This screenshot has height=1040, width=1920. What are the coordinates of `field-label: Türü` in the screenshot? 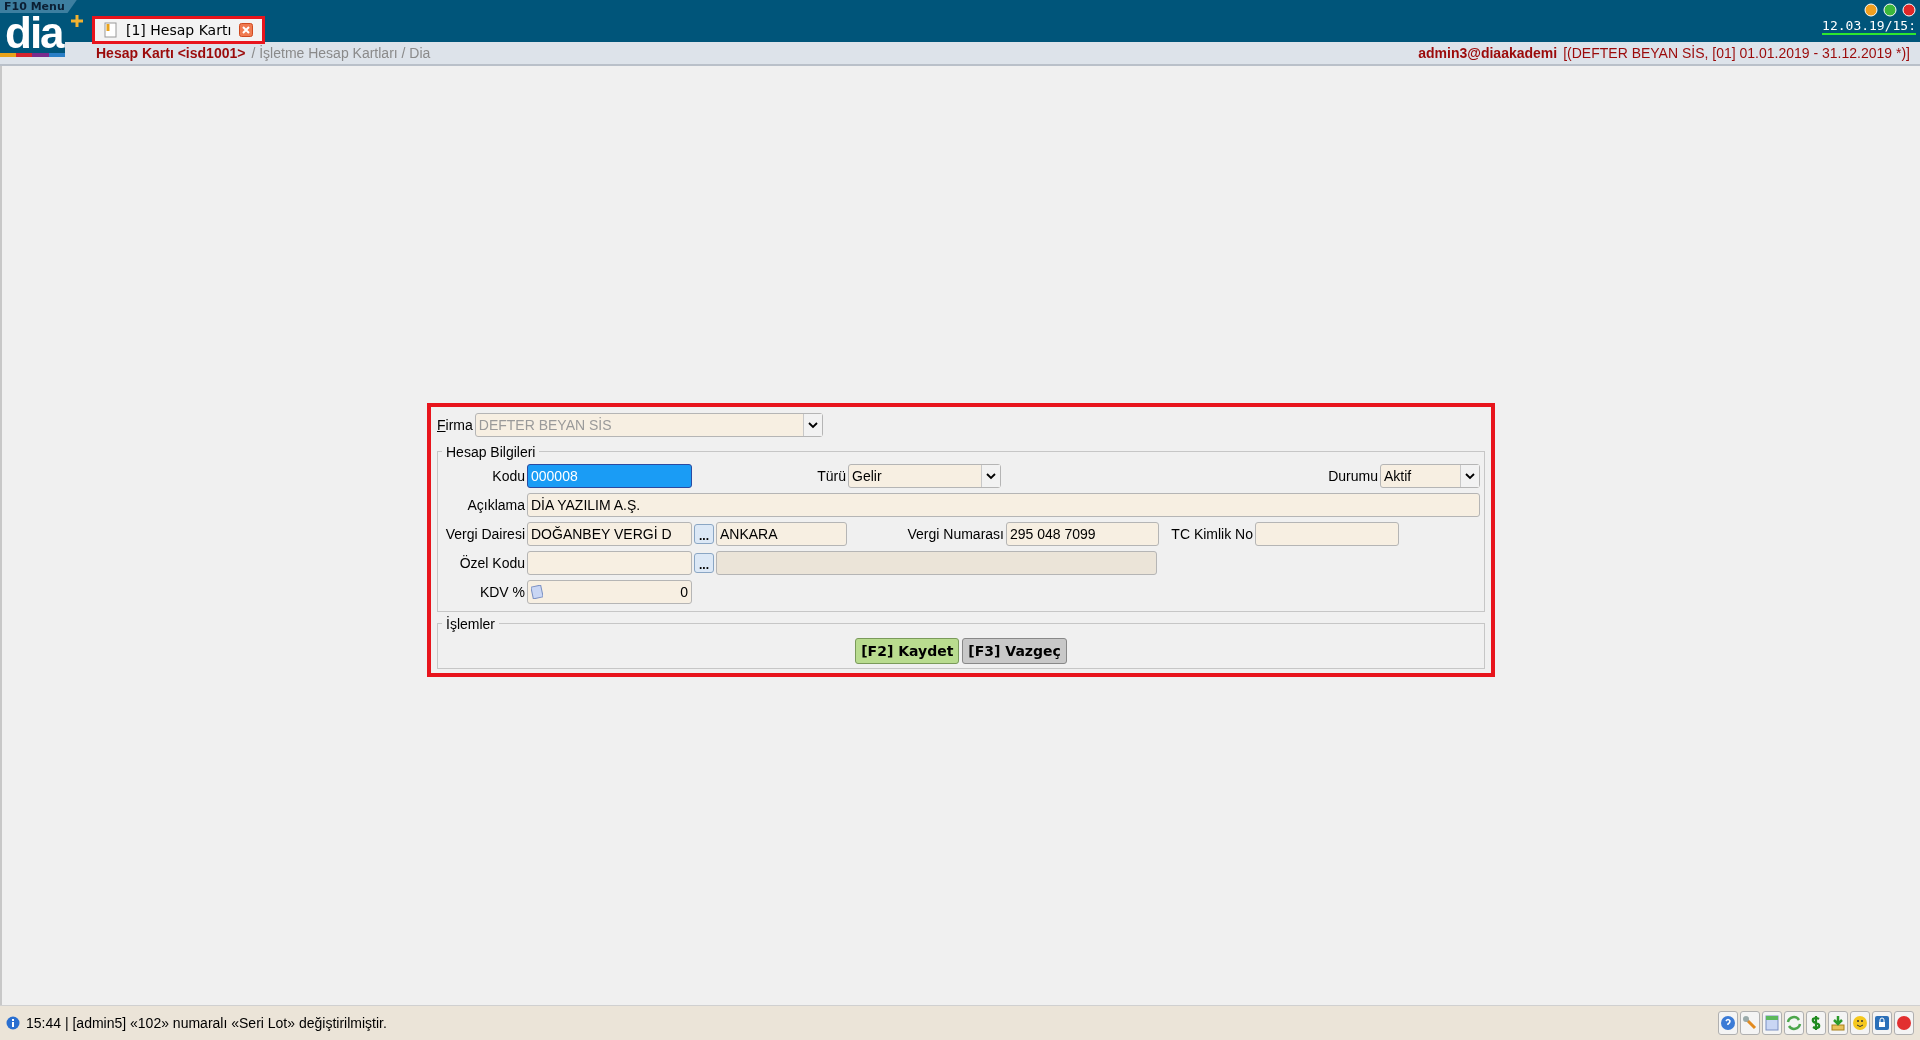 It's located at (831, 476).